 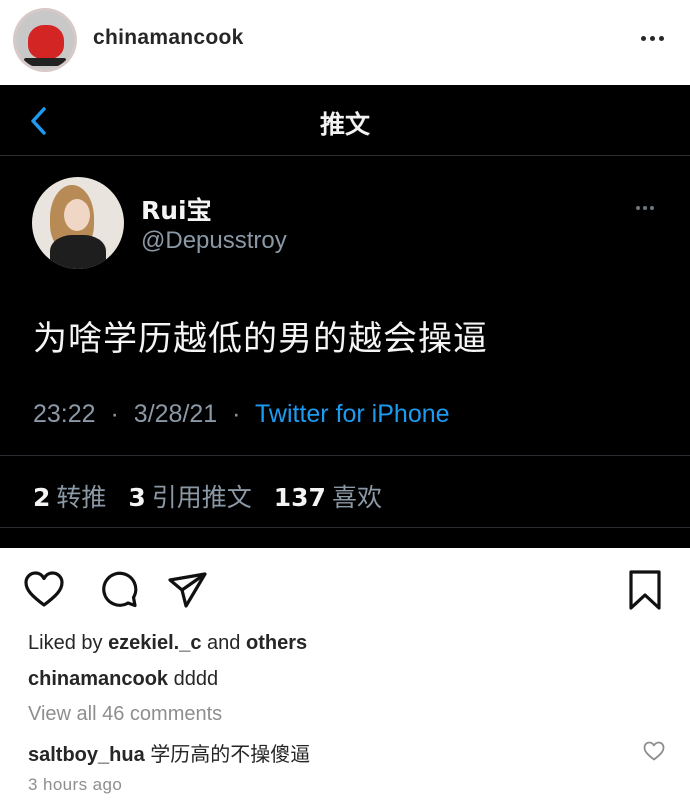 What do you see at coordinates (189, 497) in the screenshot?
I see `quotes-stat: 3 引用推文` at bounding box center [189, 497].